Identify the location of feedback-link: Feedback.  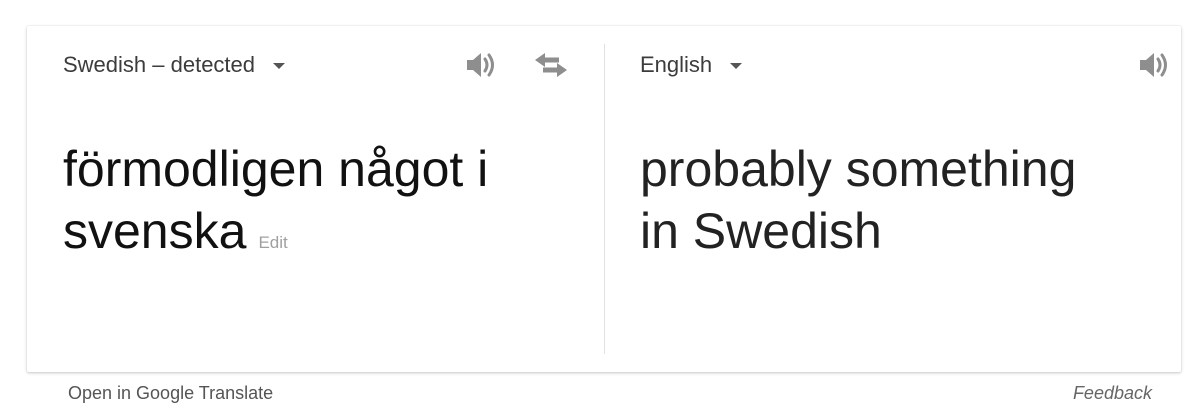
(1112, 393).